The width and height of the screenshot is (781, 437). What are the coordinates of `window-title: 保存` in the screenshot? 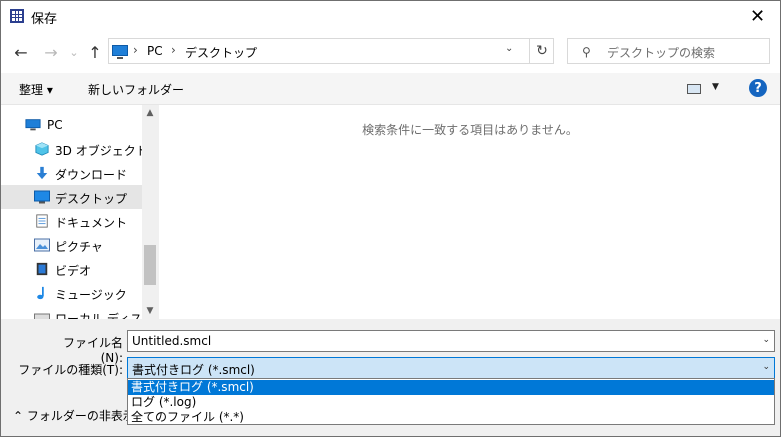 It's located at (44, 19).